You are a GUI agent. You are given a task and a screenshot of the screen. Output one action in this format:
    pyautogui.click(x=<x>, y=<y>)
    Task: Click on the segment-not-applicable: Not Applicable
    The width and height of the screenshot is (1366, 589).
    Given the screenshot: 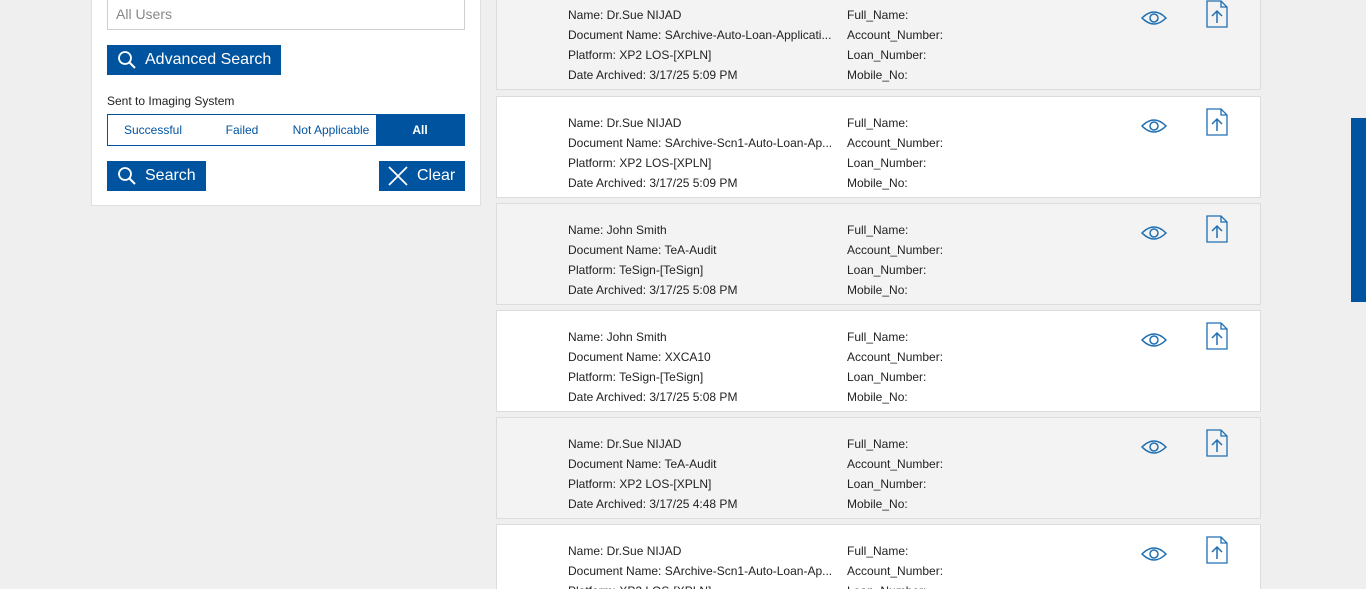 What is the action you would take?
    pyautogui.click(x=331, y=130)
    